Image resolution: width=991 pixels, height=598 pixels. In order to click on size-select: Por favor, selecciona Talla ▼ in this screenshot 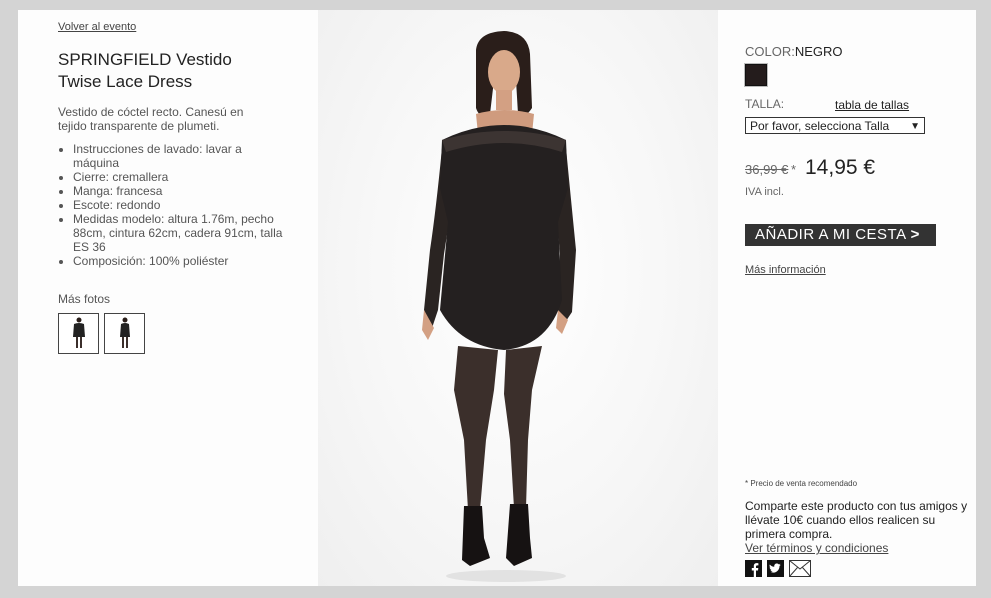, I will do `click(835, 125)`.